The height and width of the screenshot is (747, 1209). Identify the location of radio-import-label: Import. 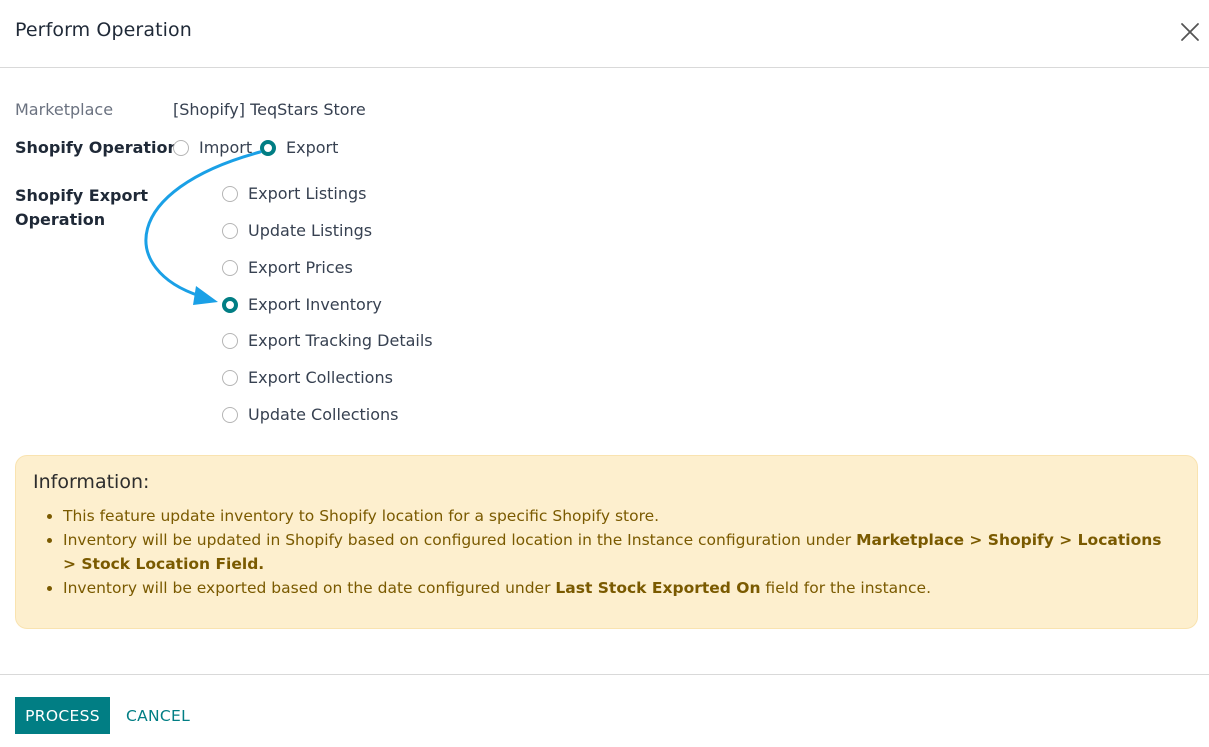
(226, 147).